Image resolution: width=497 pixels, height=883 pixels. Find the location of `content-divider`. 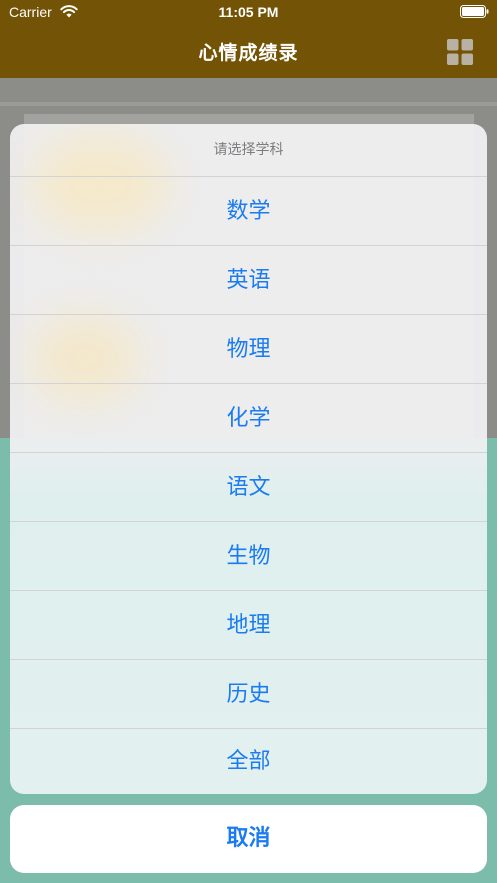

content-divider is located at coordinates (248, 104).